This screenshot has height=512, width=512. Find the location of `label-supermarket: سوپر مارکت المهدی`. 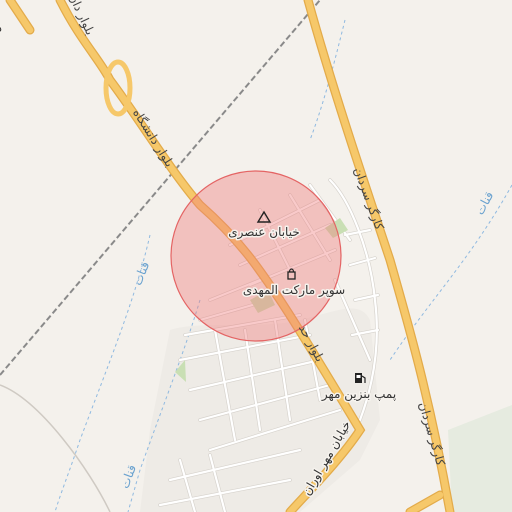

label-supermarket: سوپر مارکت المهدی is located at coordinates (294, 290).